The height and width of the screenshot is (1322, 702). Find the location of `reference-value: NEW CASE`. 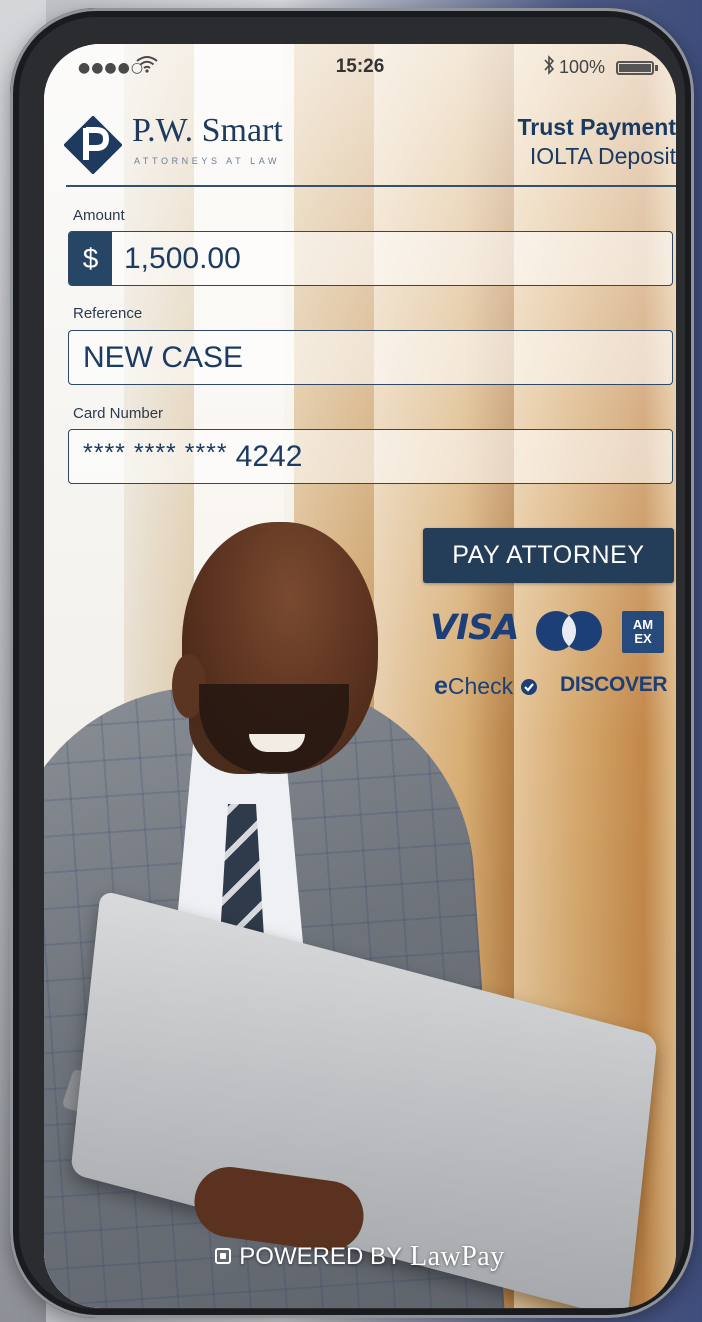

reference-value: NEW CASE is located at coordinates (163, 357).